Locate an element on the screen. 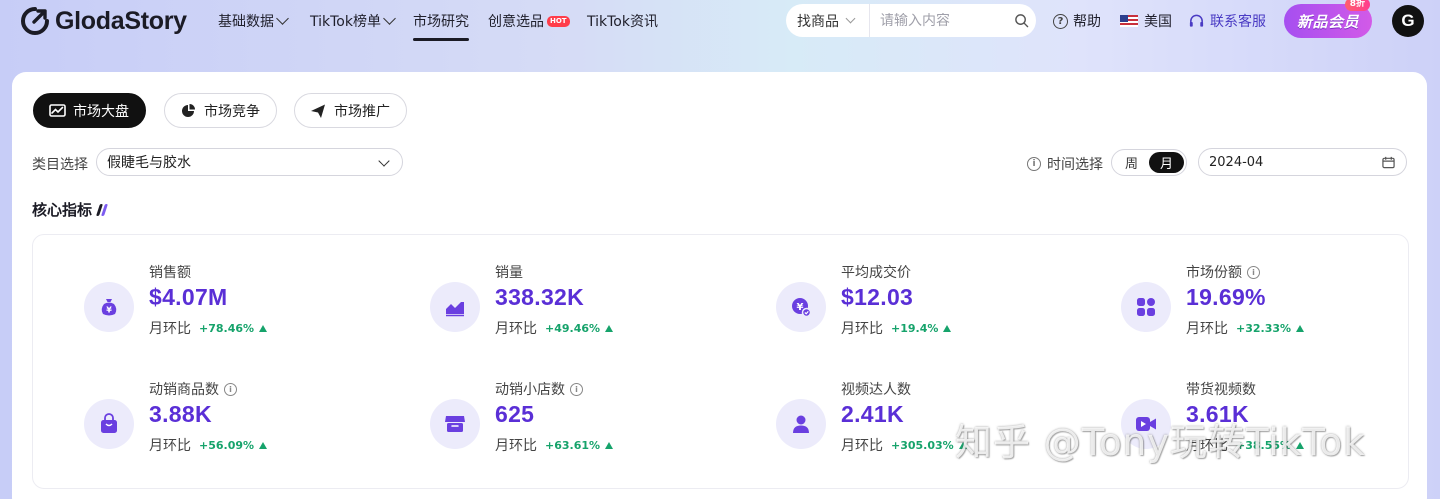 Image resolution: width=1440 pixels, height=499 pixels. pie-icon is located at coordinates (188, 111).